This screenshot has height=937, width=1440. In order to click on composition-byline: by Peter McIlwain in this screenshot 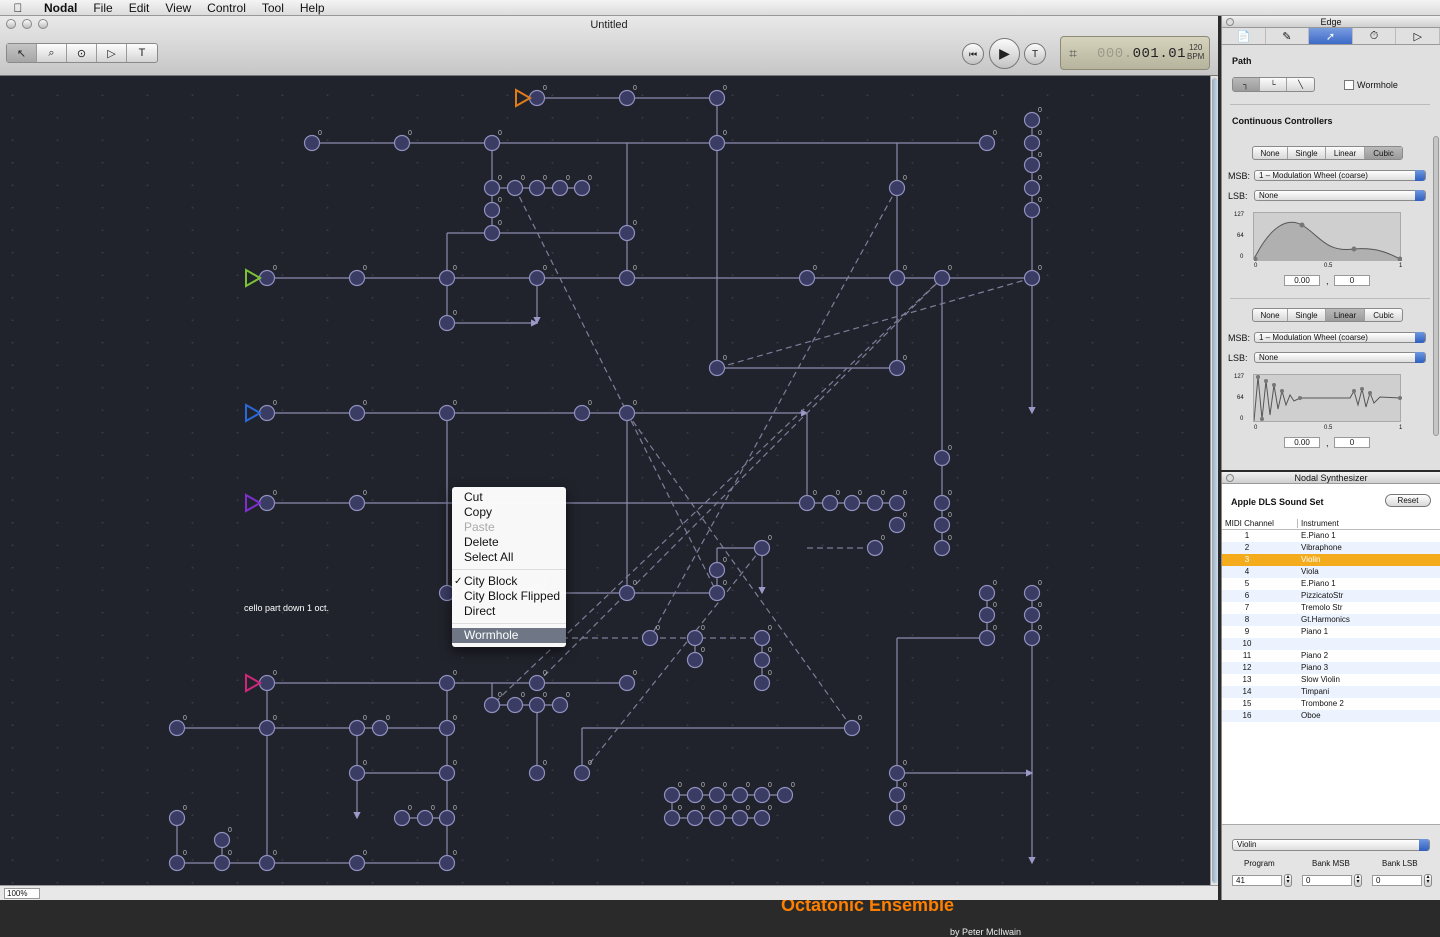, I will do `click(985, 932)`.